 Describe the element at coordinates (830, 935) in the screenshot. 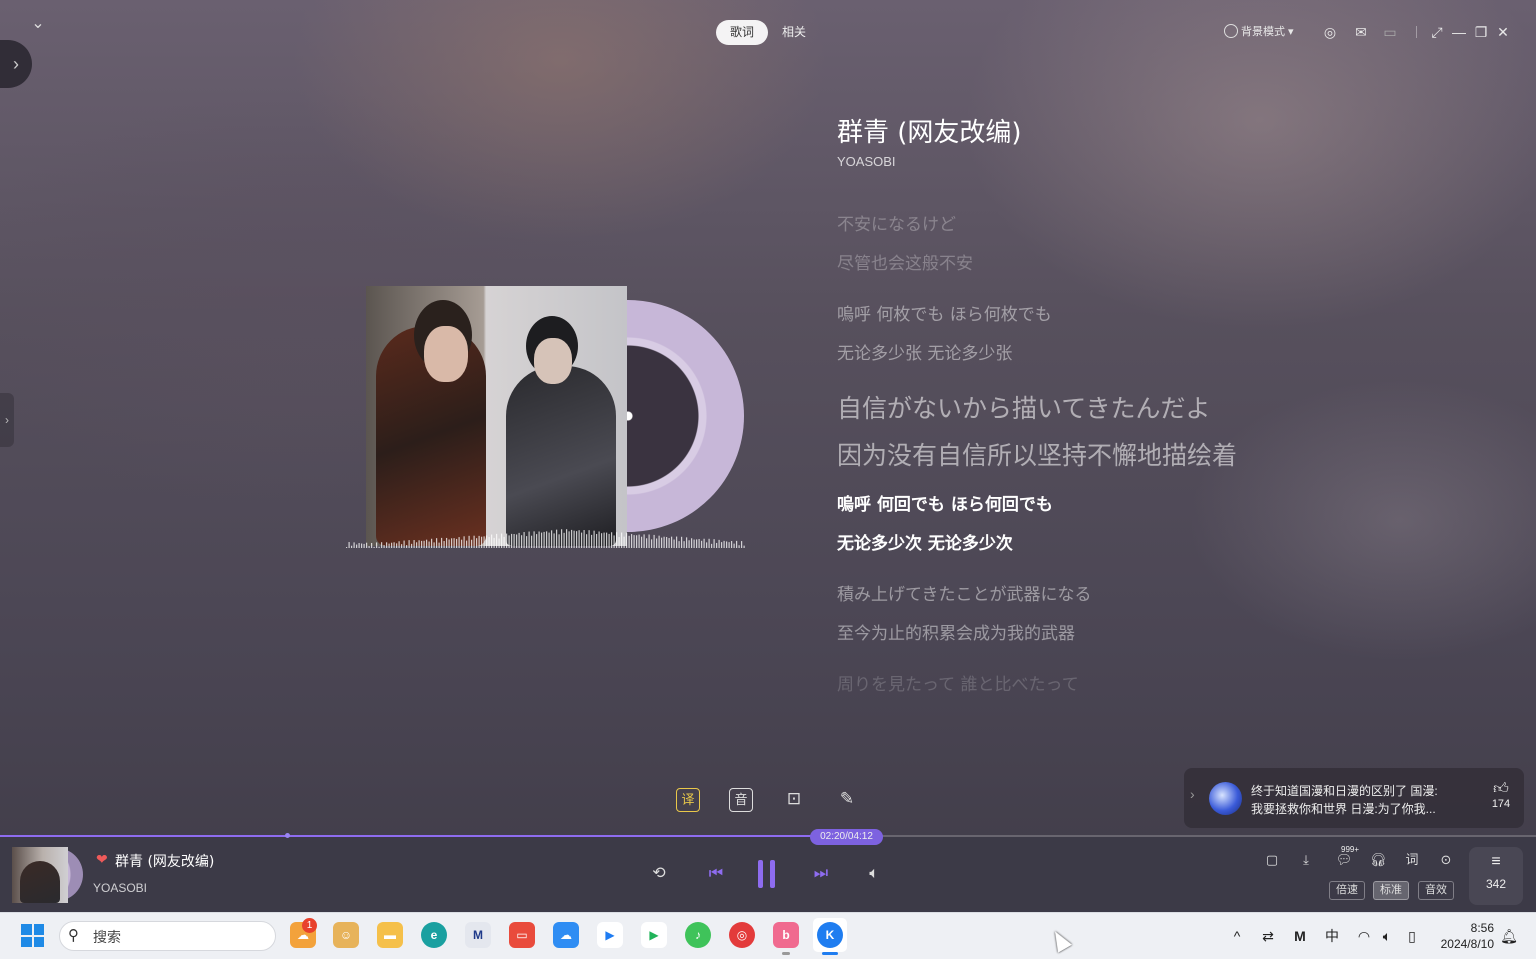

I see `kugou-icon: K` at that location.